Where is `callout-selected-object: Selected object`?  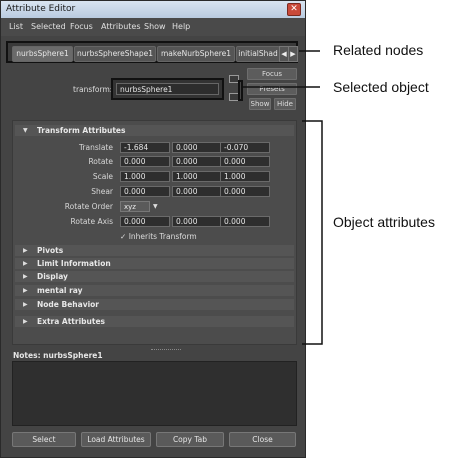
callout-selected-object: Selected object is located at coordinates (381, 87).